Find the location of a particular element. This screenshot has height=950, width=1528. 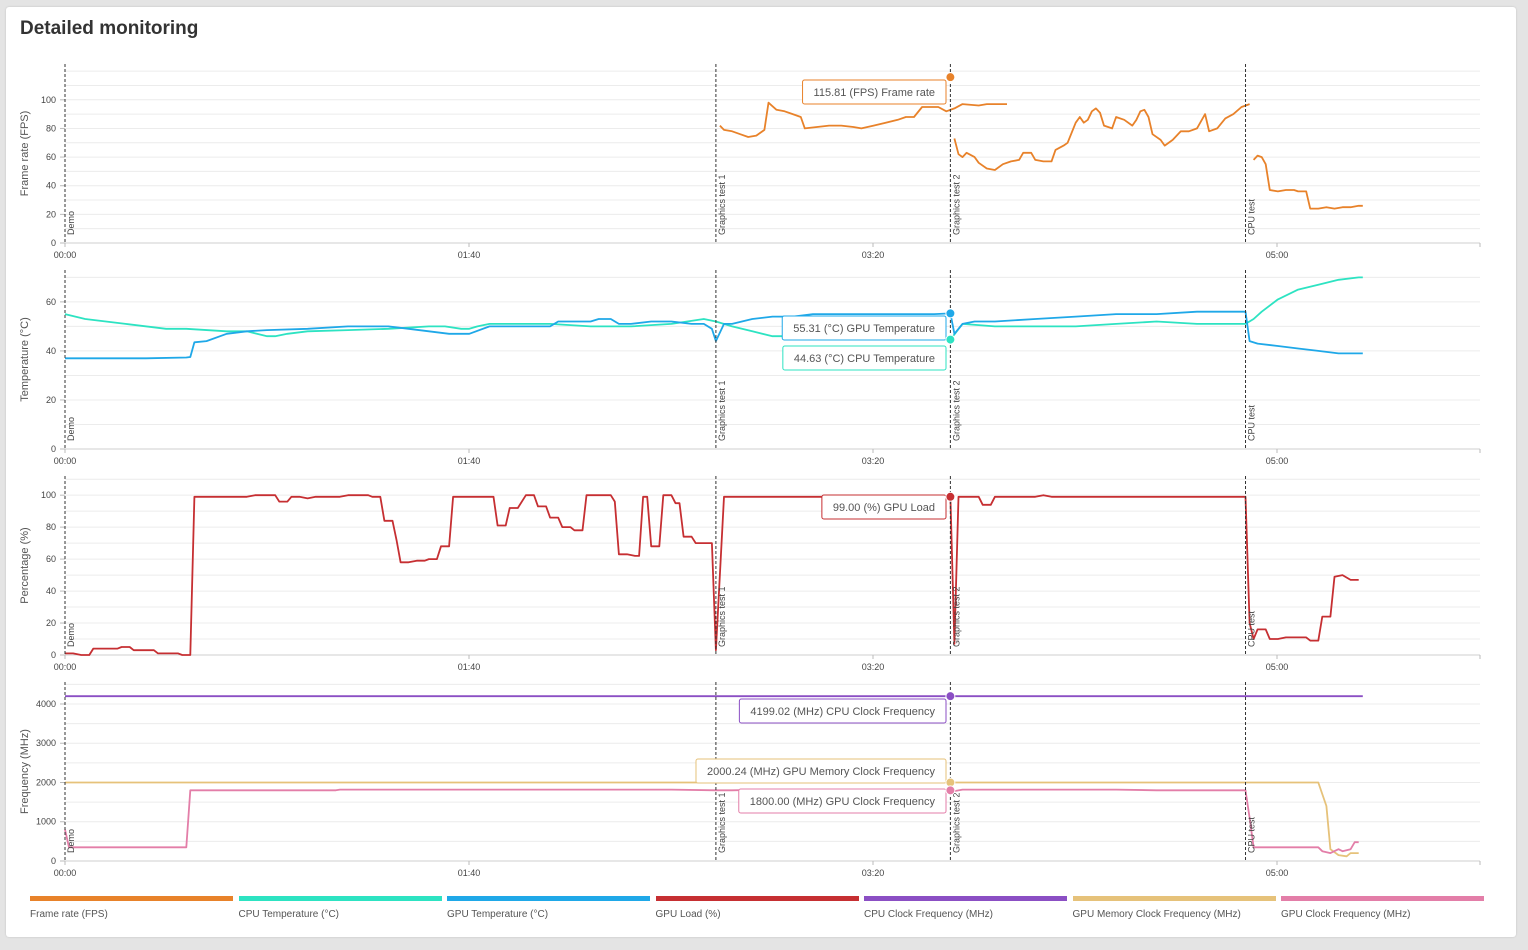

tooltip: 1800.00 (MHz) GPU Clock Frequency is located at coordinates (842, 801).